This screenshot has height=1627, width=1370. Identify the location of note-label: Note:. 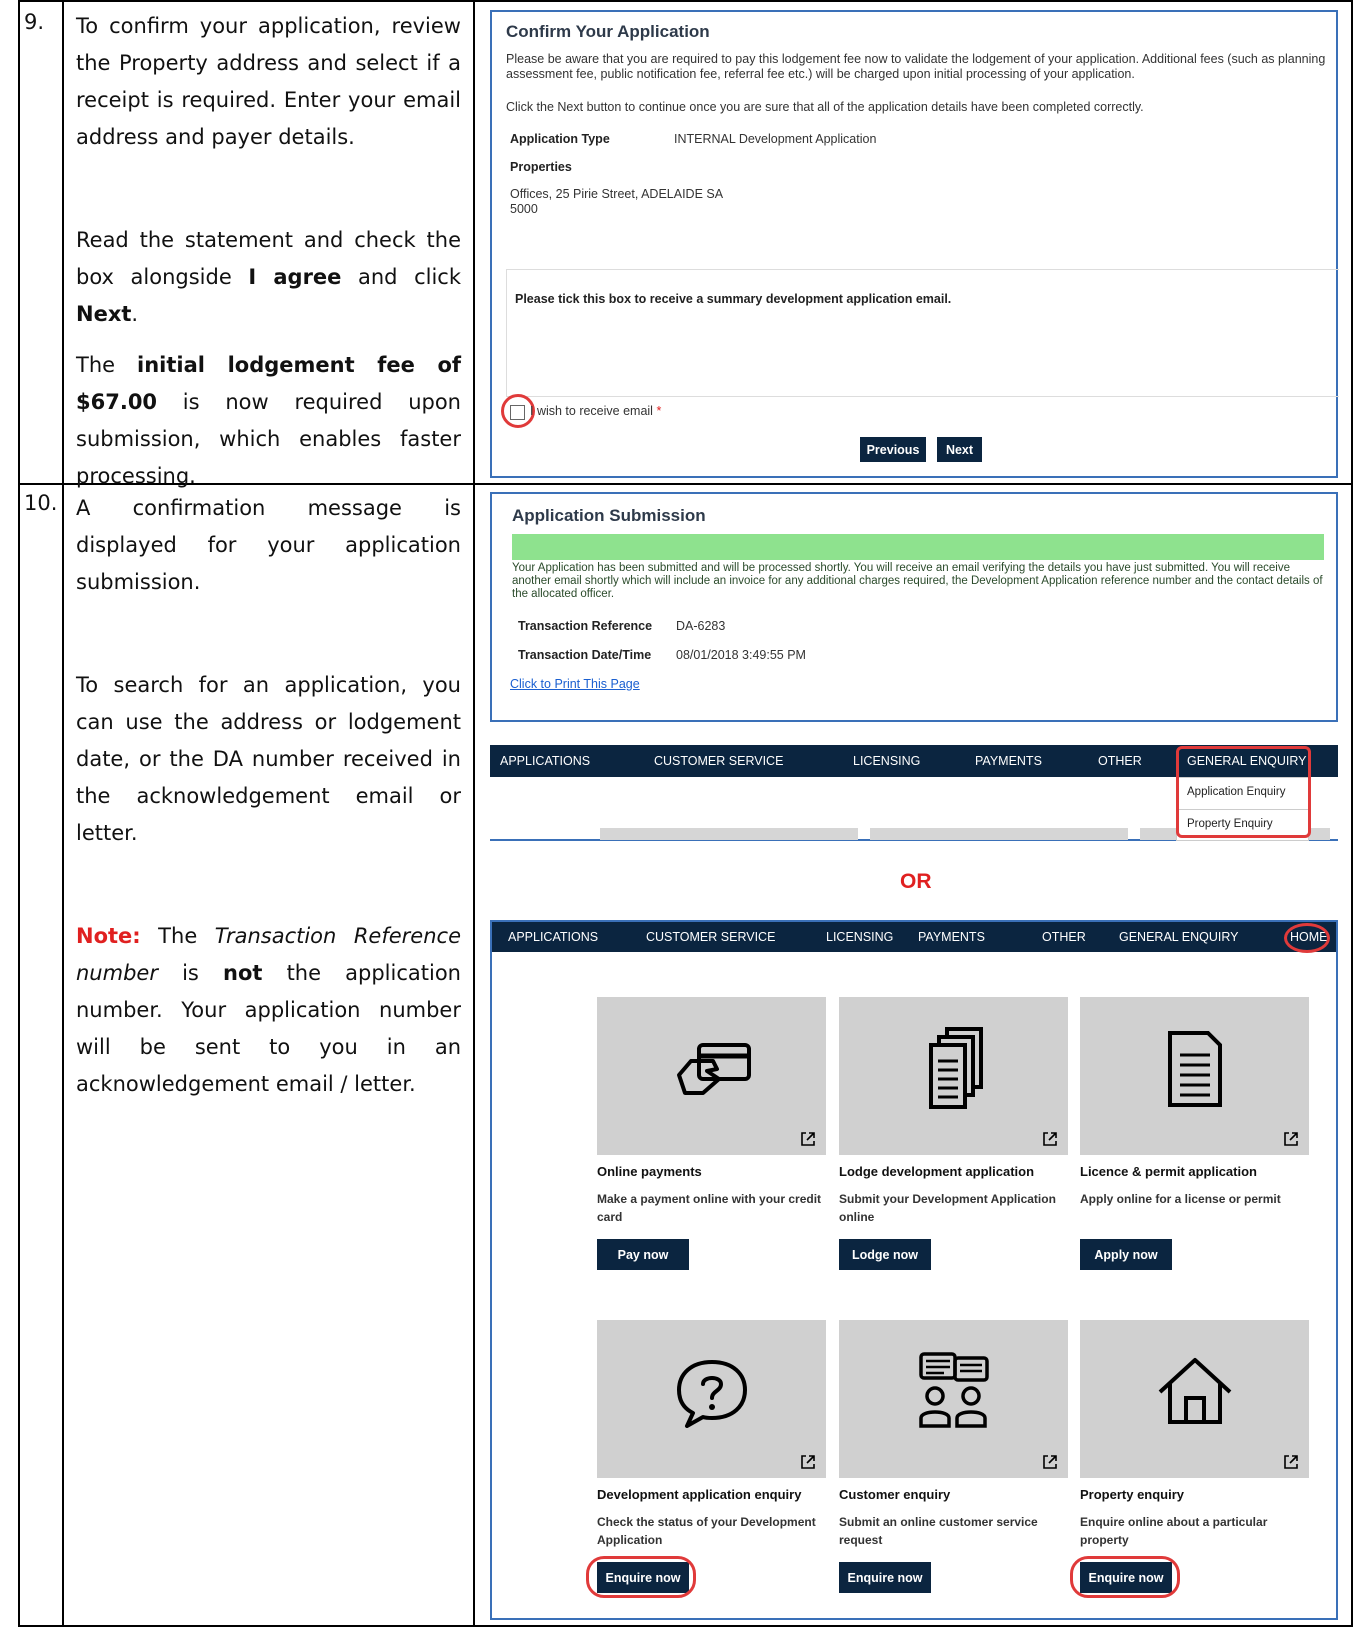
(108, 936).